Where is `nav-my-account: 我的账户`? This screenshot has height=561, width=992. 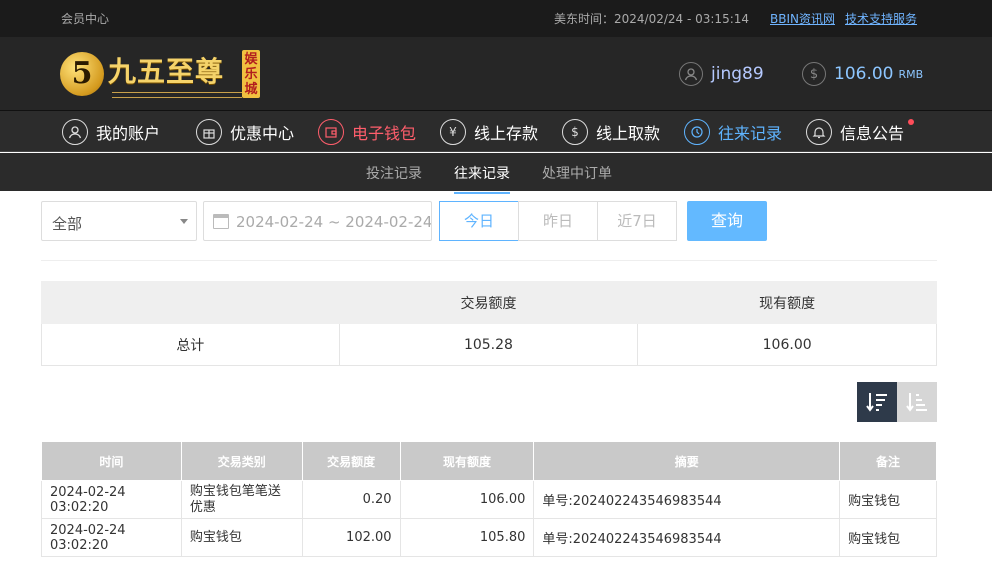
nav-my-account: 我的账户 is located at coordinates (111, 132).